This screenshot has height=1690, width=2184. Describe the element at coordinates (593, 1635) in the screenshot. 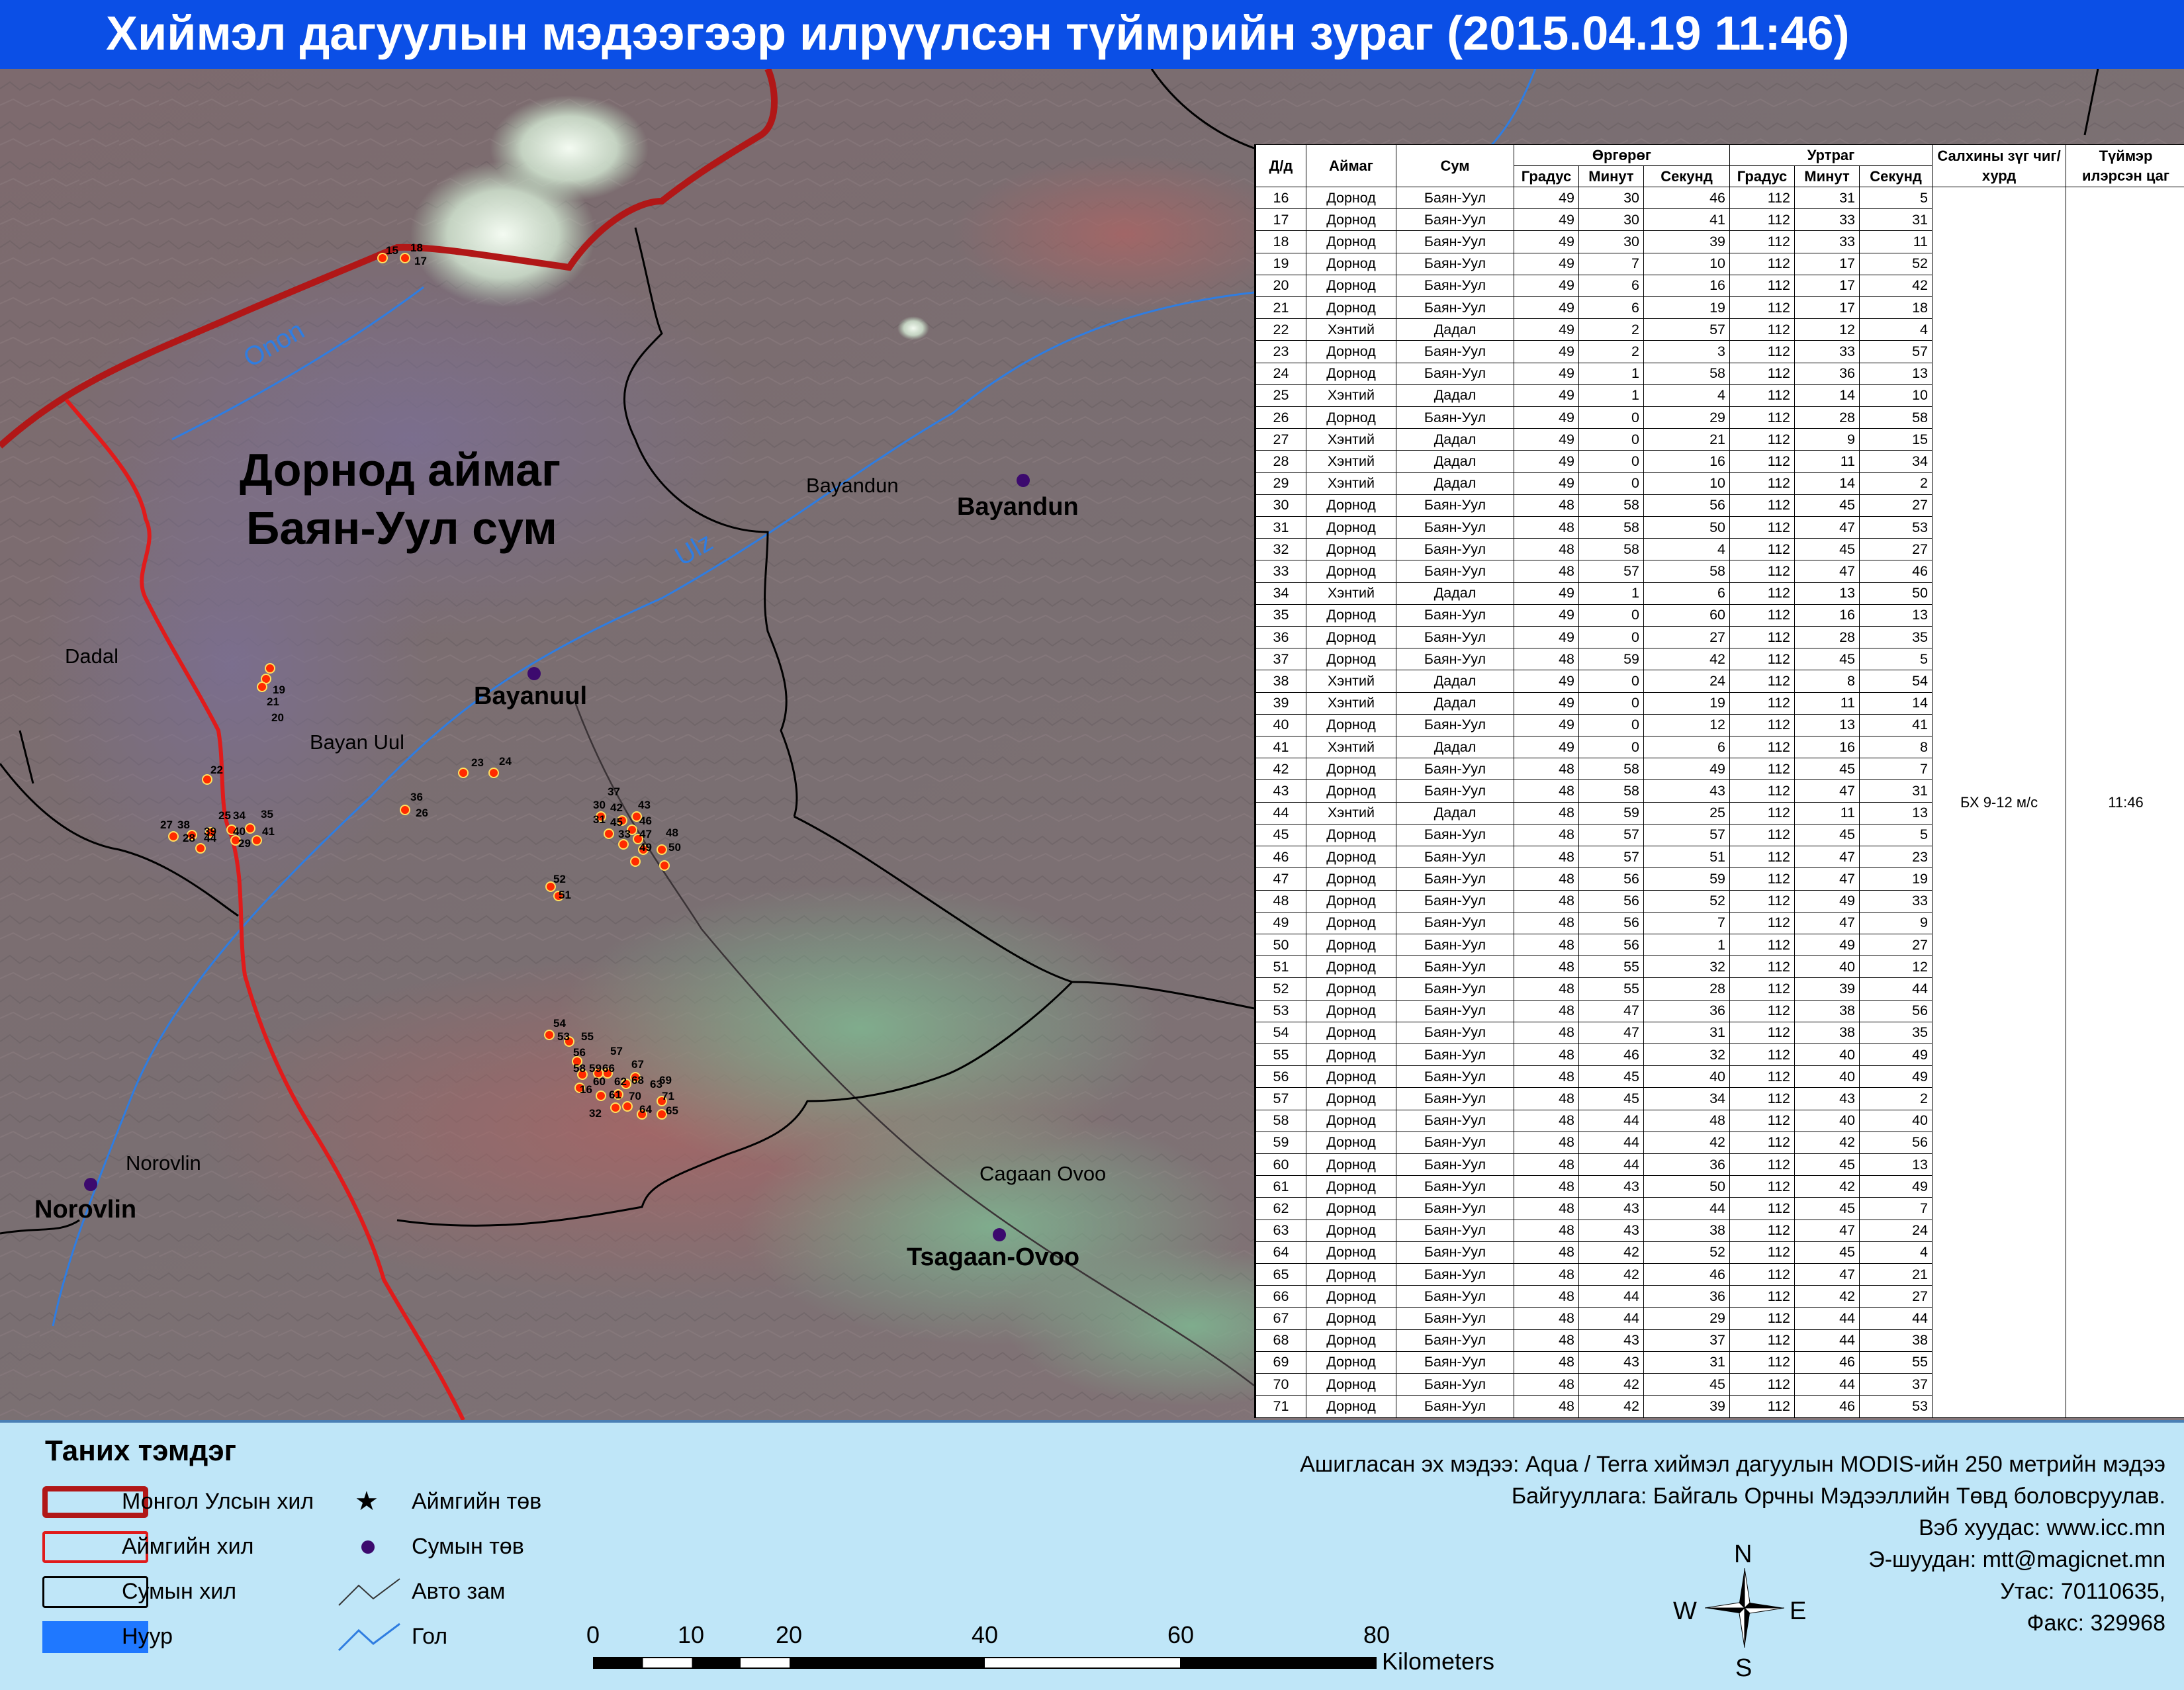

I see `scale-tick-0: 0` at that location.